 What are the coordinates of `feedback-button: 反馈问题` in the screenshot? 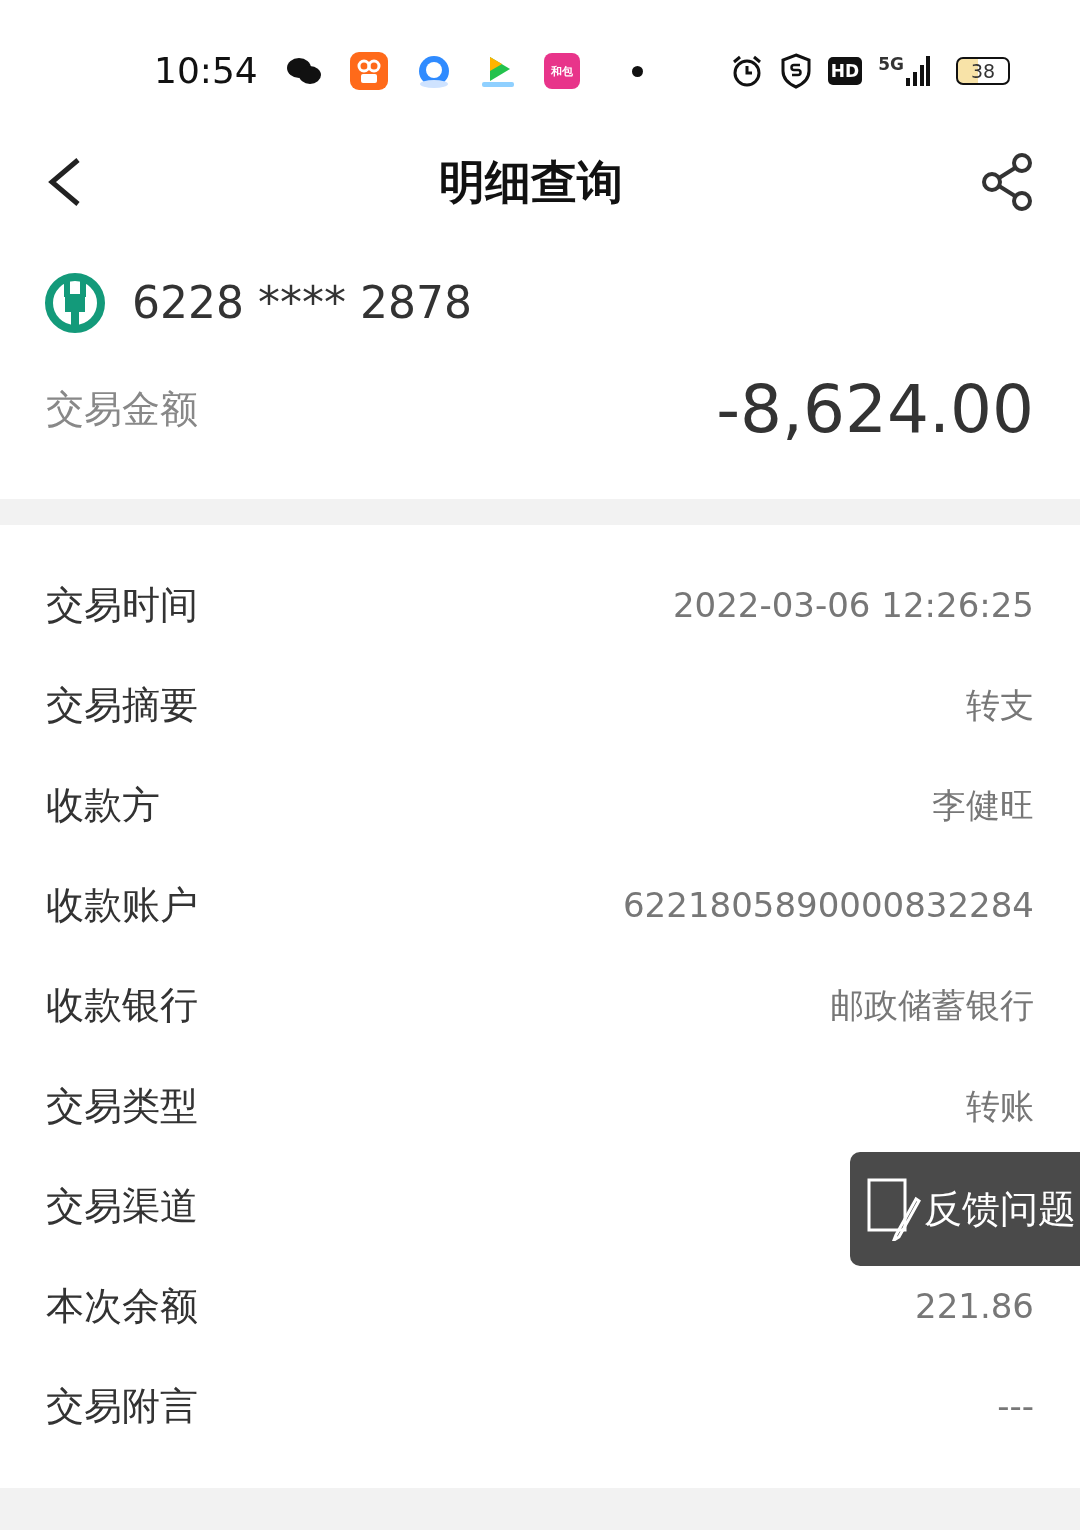 It's located at (965, 1209).